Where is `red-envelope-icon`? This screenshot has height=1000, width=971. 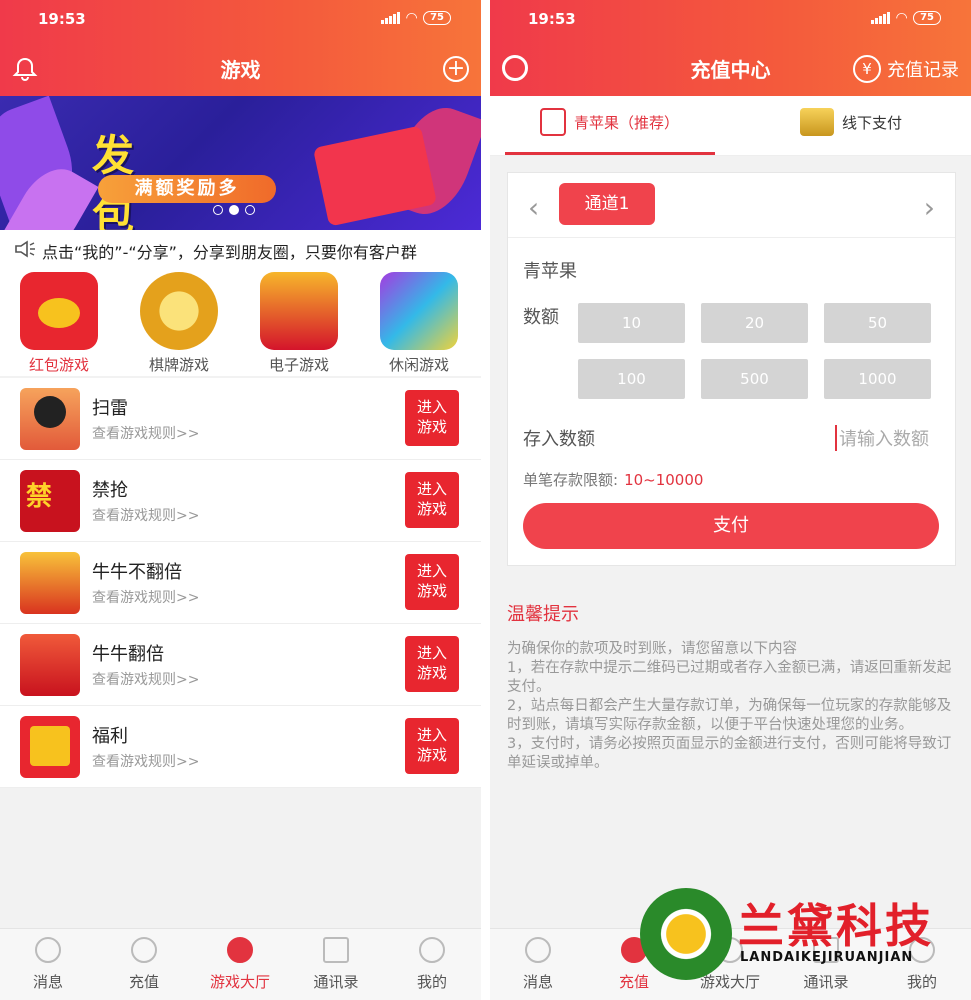
red-envelope-icon is located at coordinates (553, 122).